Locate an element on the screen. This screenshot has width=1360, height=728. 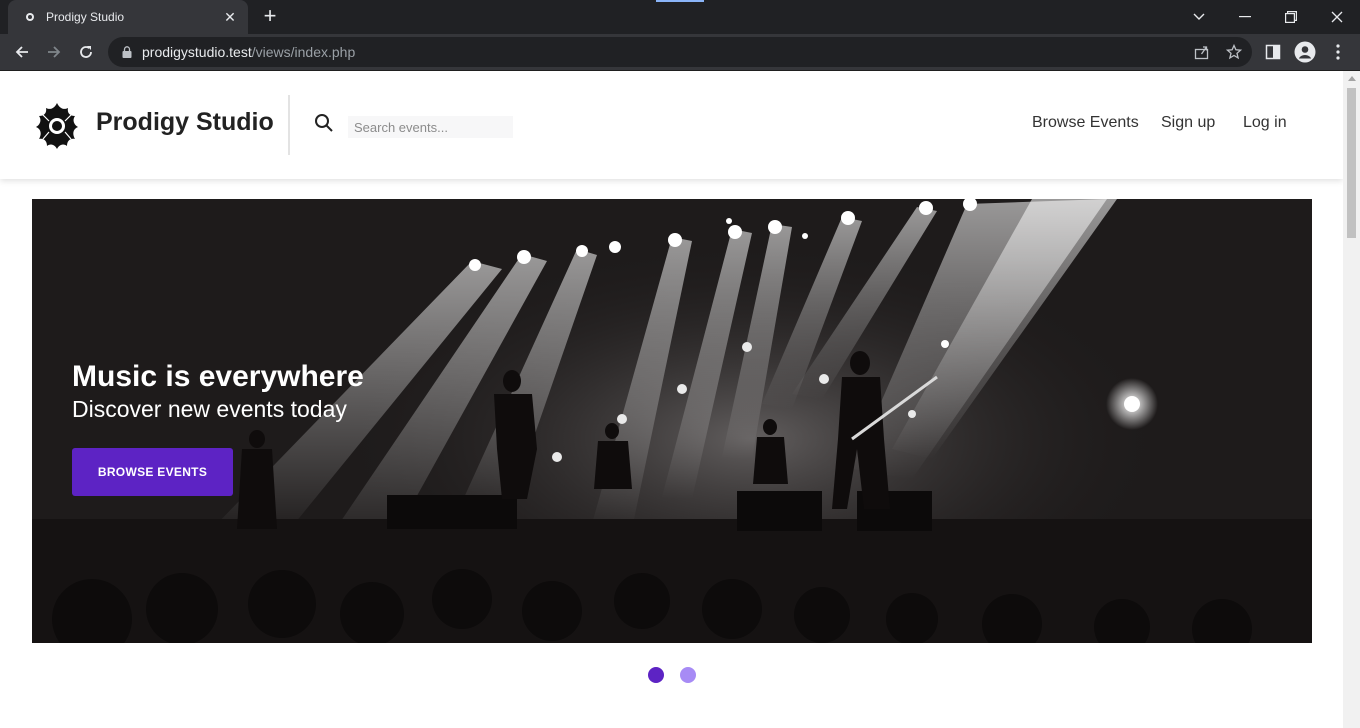
hero-title: Music is everywhere is located at coordinates (218, 376).